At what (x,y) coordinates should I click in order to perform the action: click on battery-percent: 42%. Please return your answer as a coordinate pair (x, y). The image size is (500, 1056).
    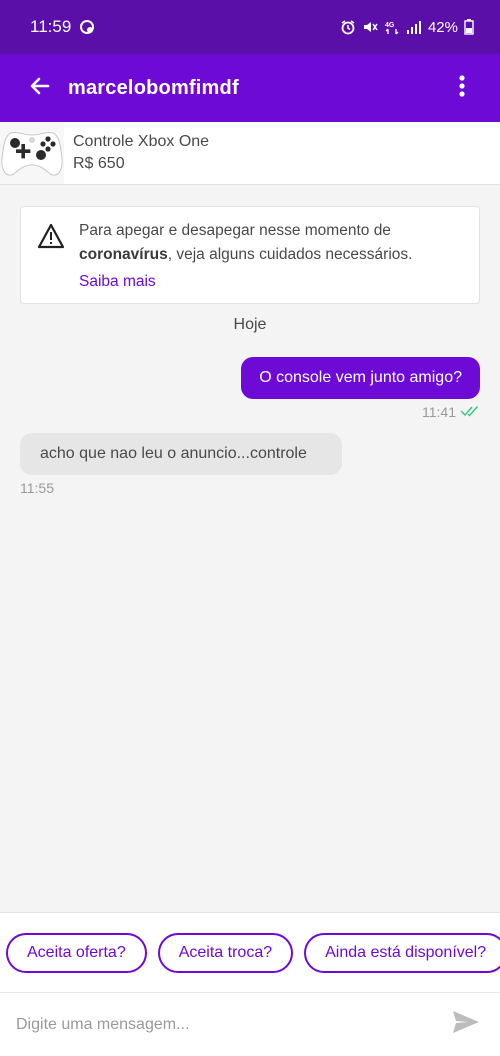
    Looking at the image, I should click on (442, 27).